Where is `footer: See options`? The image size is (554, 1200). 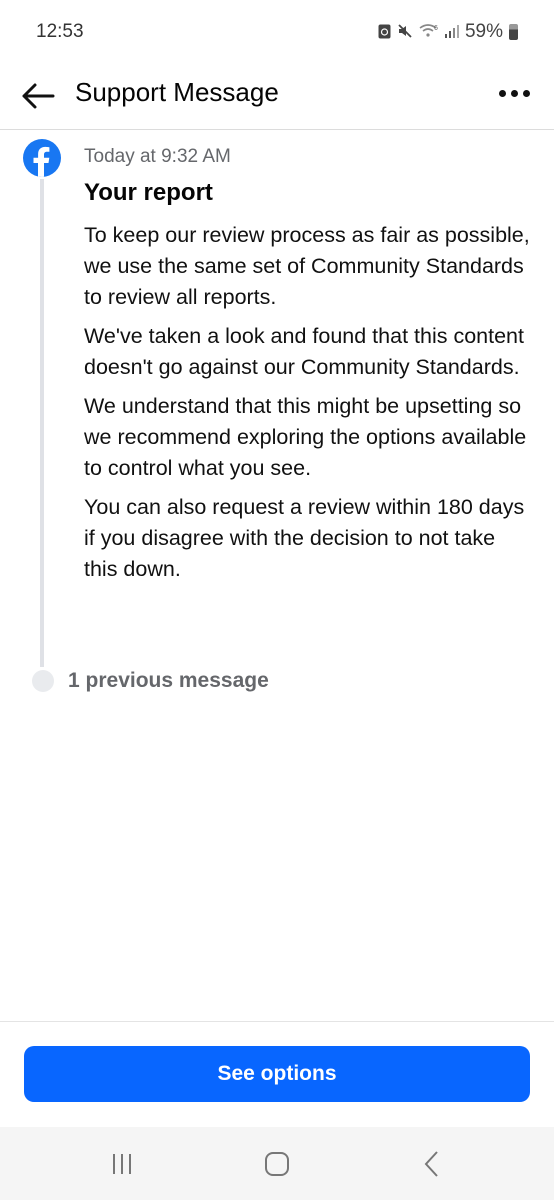
footer: See options is located at coordinates (277, 1074).